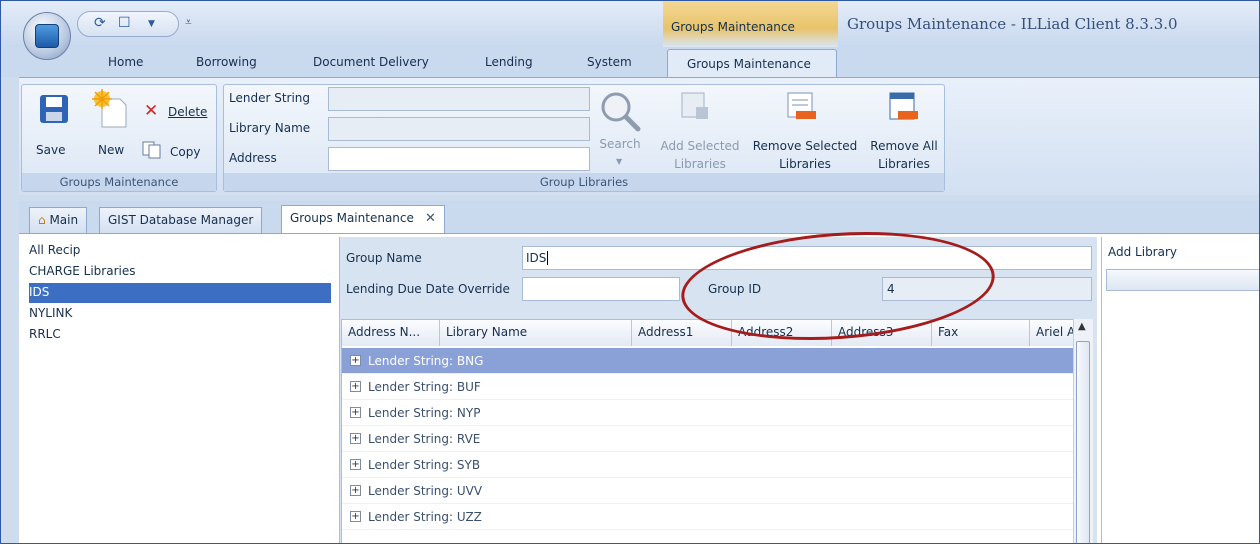 Image resolution: width=1260 pixels, height=544 pixels. I want to click on row-label: Lender String: BNG, so click(426, 361).